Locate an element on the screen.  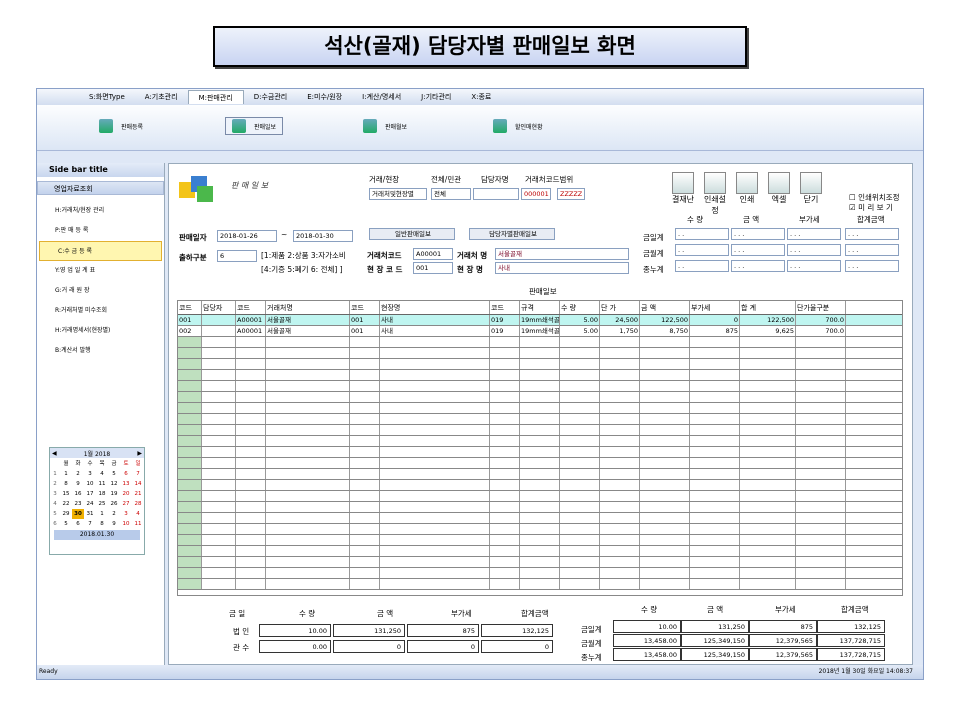
grid-header-cell: 거래처명 is located at coordinates (308, 307).